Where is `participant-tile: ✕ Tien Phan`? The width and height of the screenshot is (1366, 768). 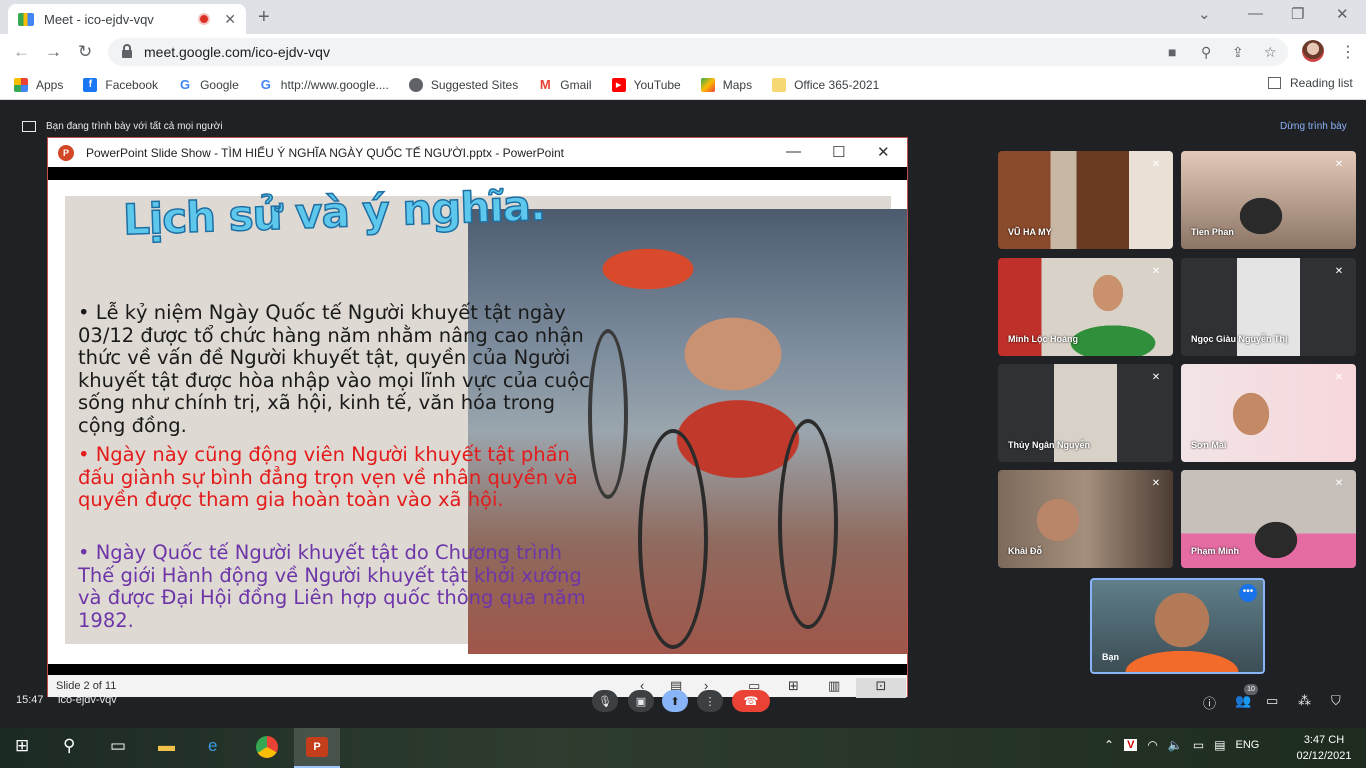 participant-tile: ✕ Tien Phan is located at coordinates (1268, 200).